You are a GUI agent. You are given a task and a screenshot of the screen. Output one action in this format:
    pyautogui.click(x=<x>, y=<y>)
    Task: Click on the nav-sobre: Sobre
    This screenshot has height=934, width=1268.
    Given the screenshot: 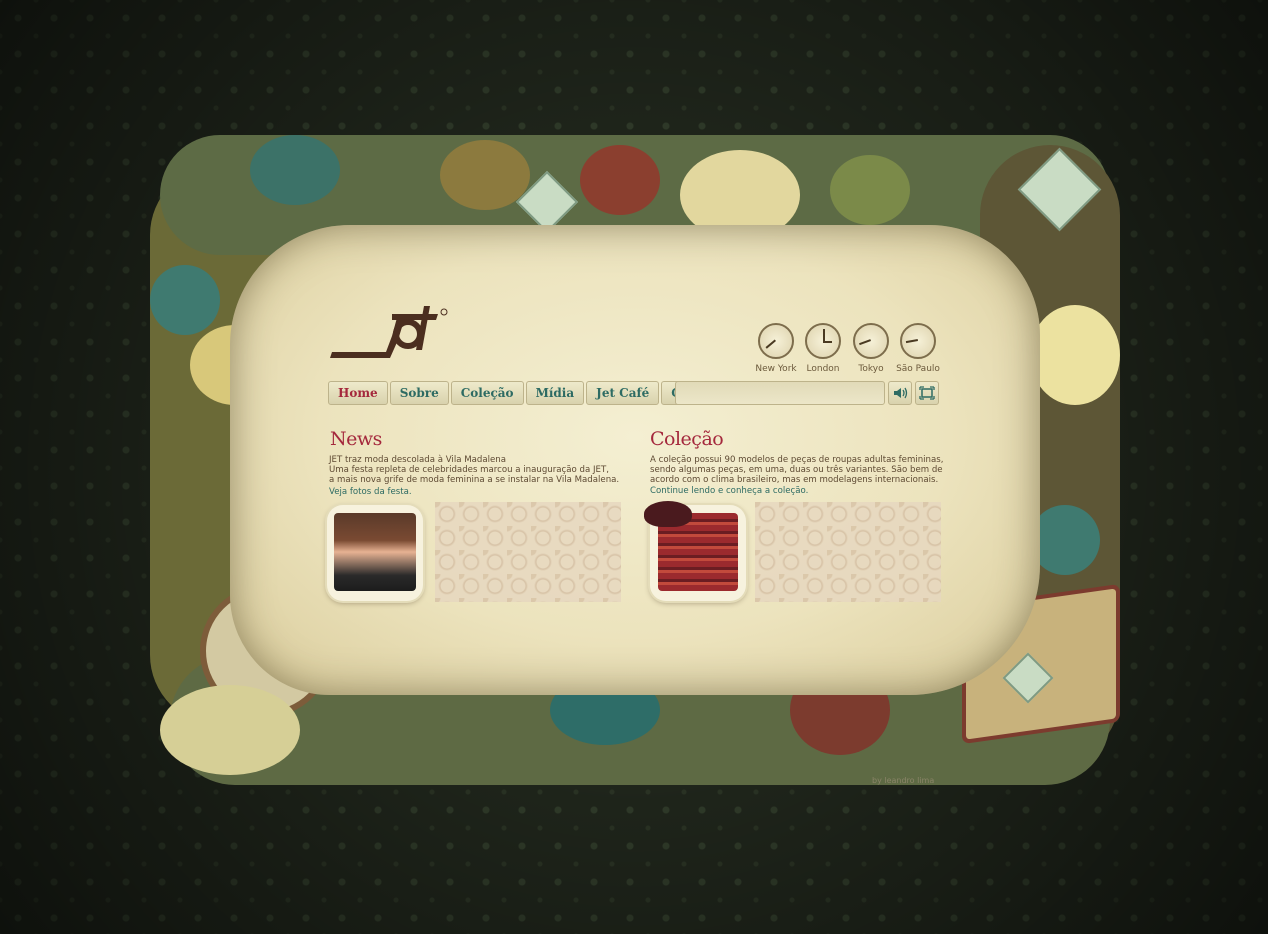 What is the action you would take?
    pyautogui.click(x=419, y=393)
    